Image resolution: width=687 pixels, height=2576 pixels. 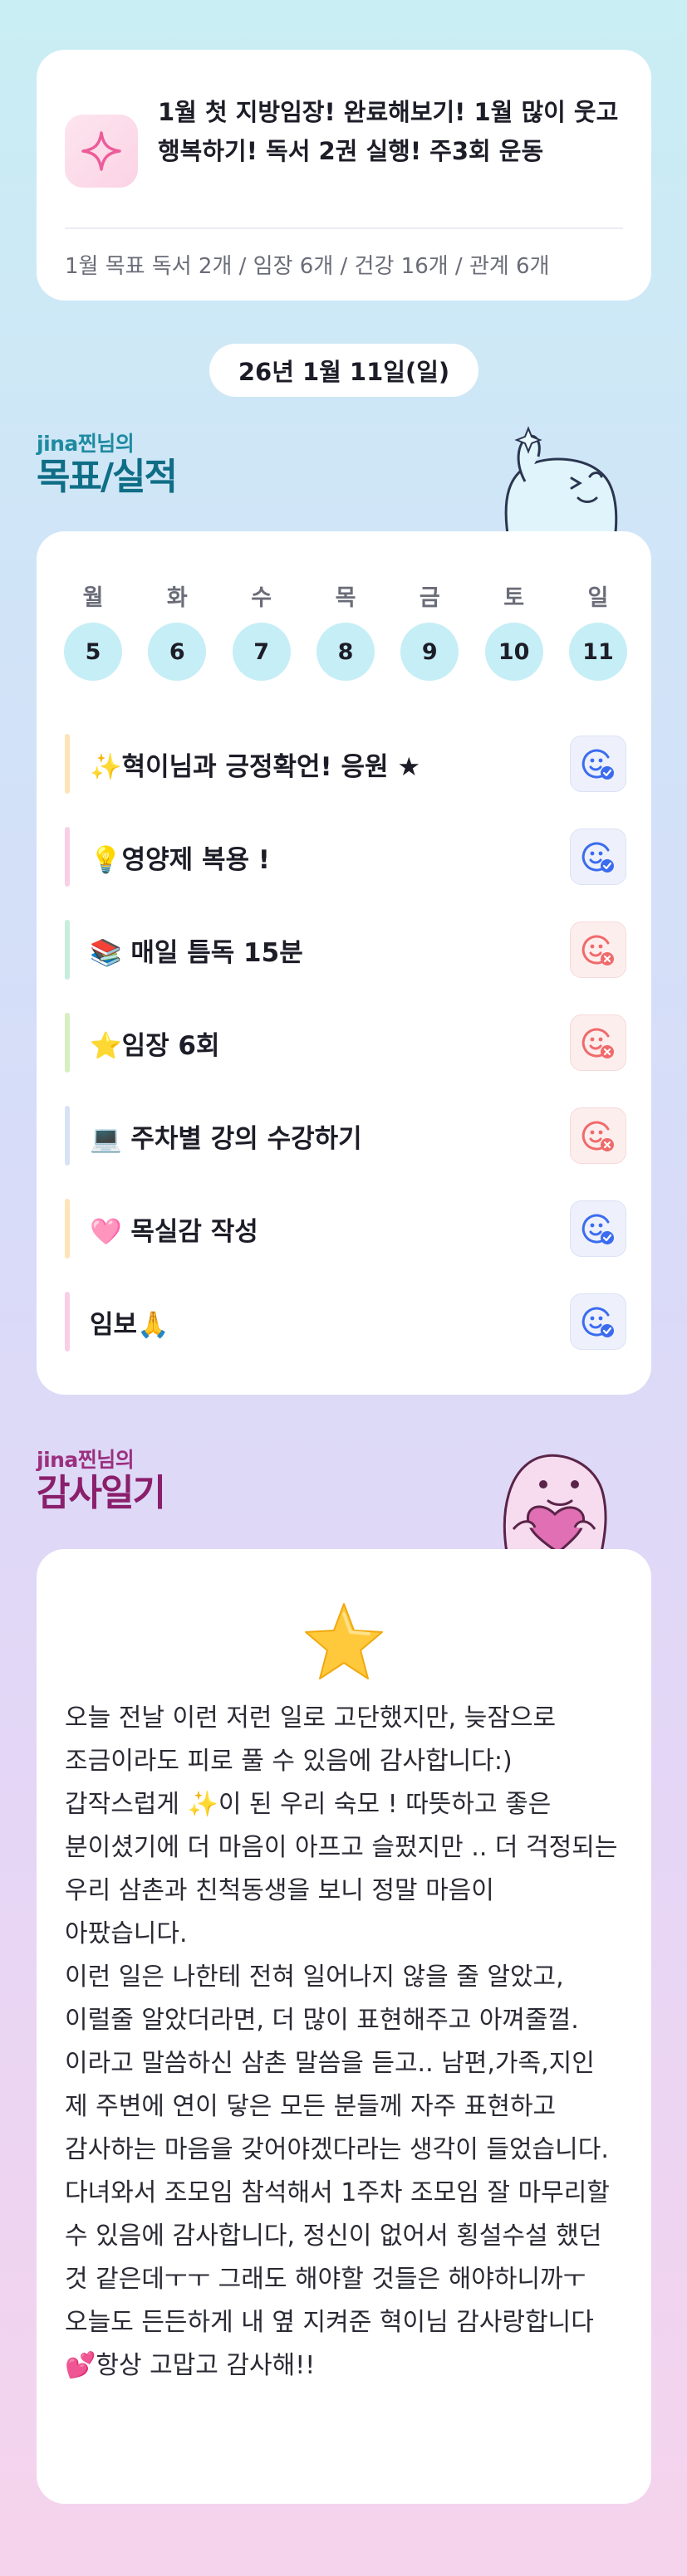 What do you see at coordinates (177, 598) in the screenshot?
I see `day-name: 화` at bounding box center [177, 598].